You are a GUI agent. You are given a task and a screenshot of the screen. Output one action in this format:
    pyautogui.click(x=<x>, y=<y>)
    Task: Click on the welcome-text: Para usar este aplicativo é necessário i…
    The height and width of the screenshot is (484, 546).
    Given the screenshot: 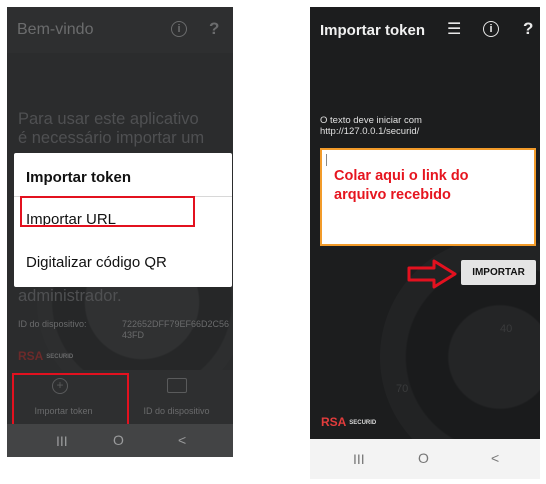 What is the action you would take?
    pyautogui.click(x=123, y=129)
    